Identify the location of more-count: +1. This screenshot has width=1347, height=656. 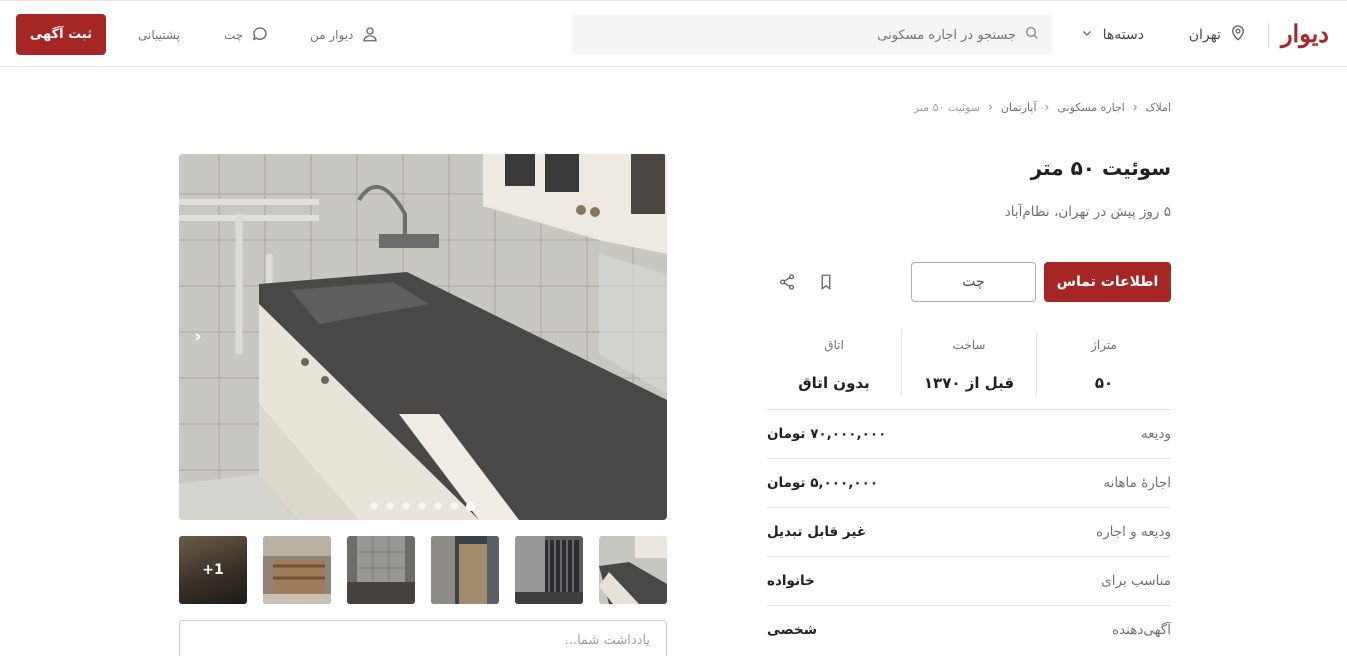
(213, 570).